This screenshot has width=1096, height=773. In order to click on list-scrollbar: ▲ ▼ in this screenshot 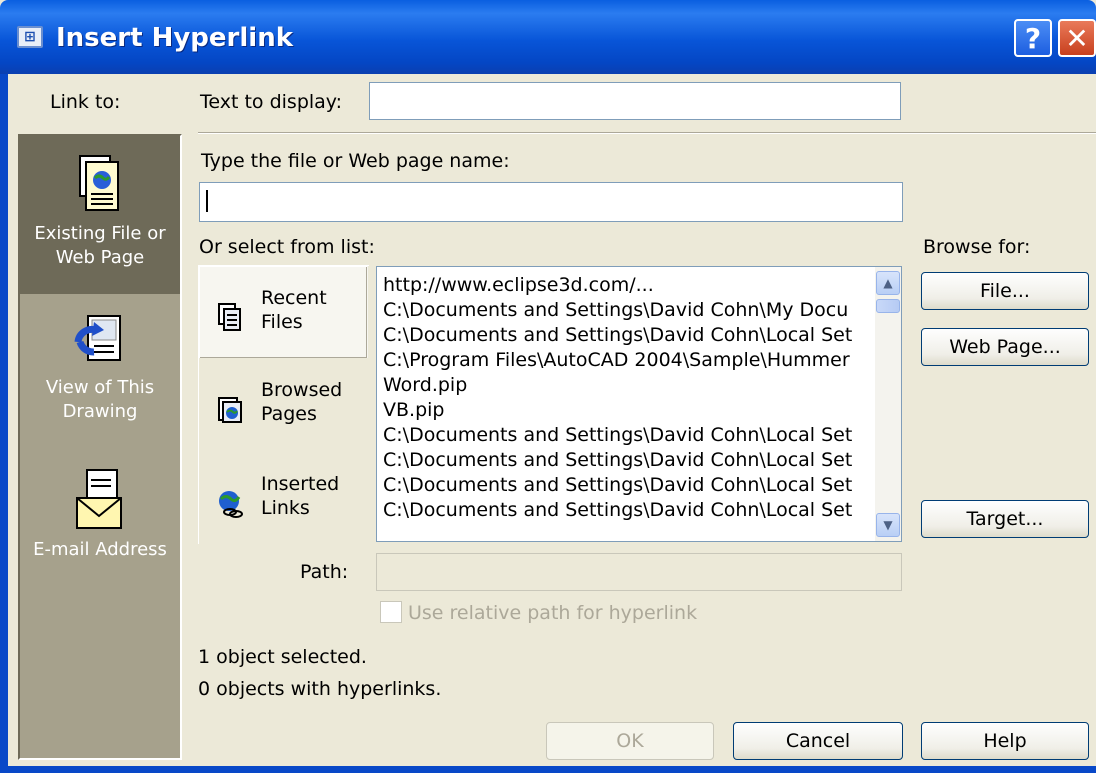, I will do `click(888, 404)`.